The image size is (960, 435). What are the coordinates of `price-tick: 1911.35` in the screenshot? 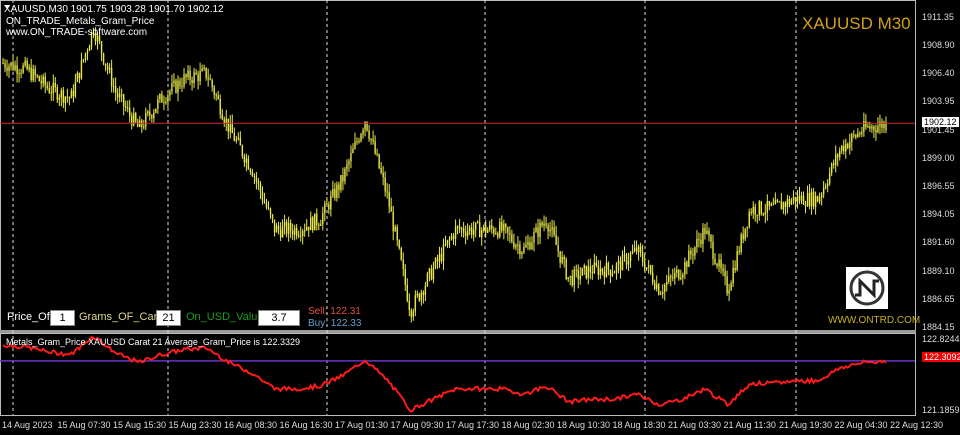 It's located at (938, 17).